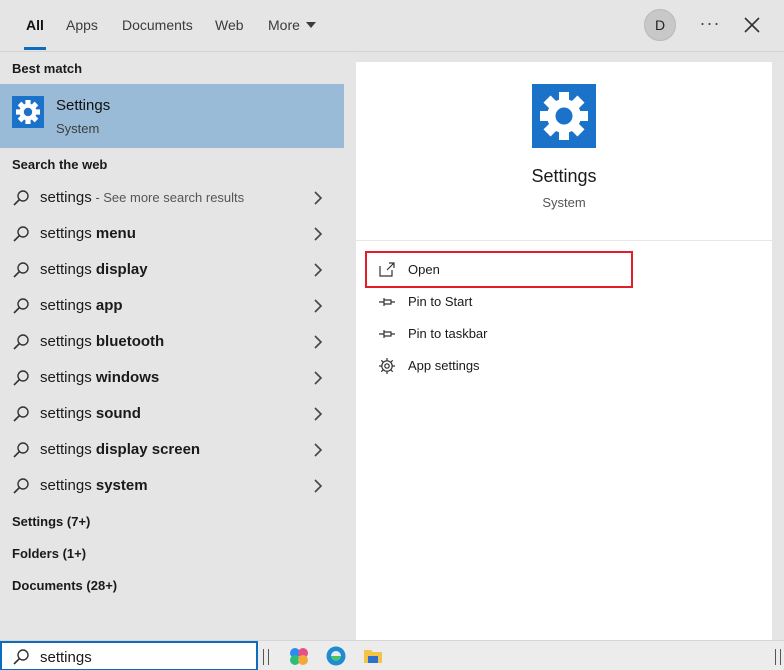  I want to click on web-result-text: settings menu, so click(88, 233).